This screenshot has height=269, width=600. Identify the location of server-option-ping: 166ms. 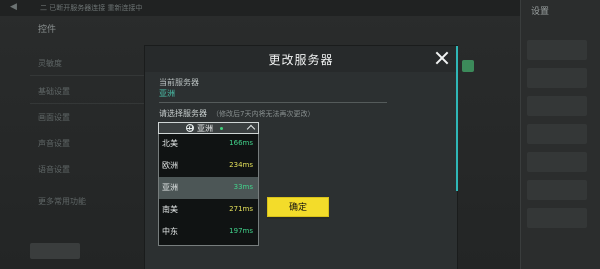
(241, 143).